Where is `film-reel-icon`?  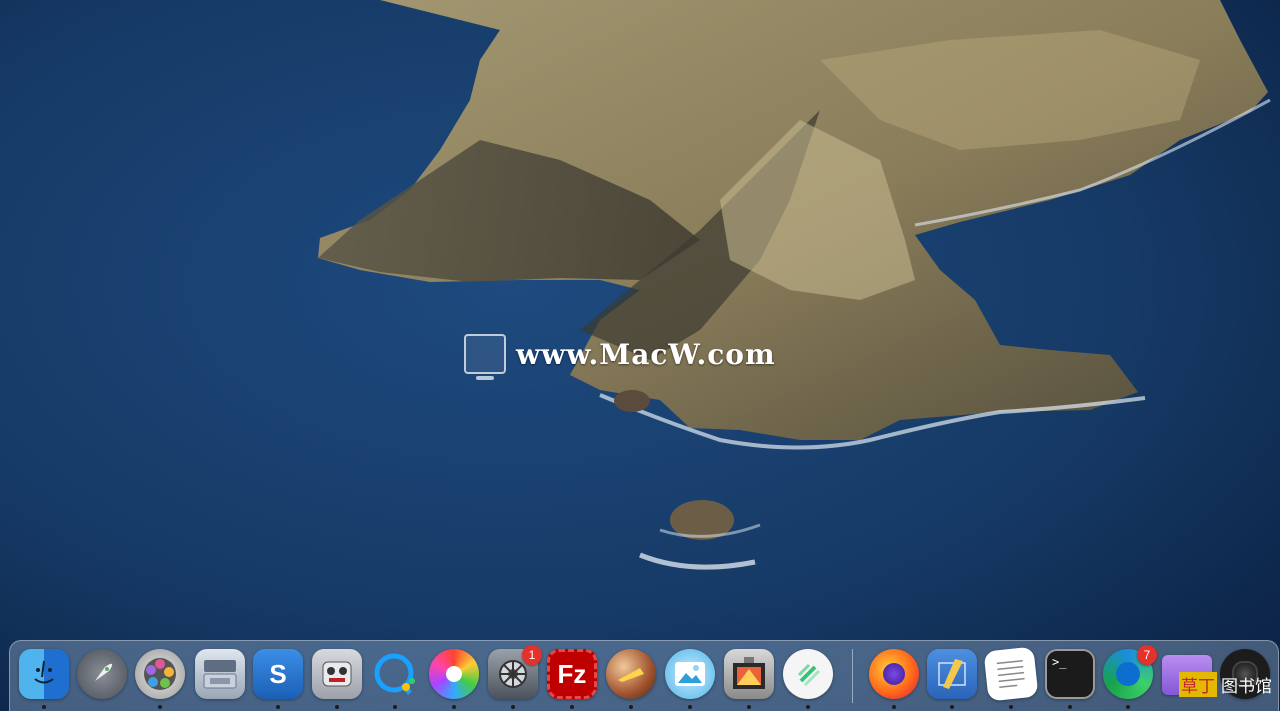
film-reel-icon is located at coordinates (160, 674).